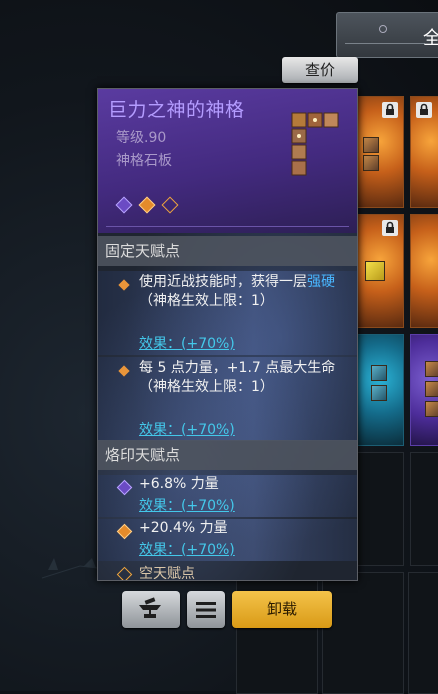  What do you see at coordinates (430, 38) in the screenshot?
I see `category-tab-label: 全` at bounding box center [430, 38].